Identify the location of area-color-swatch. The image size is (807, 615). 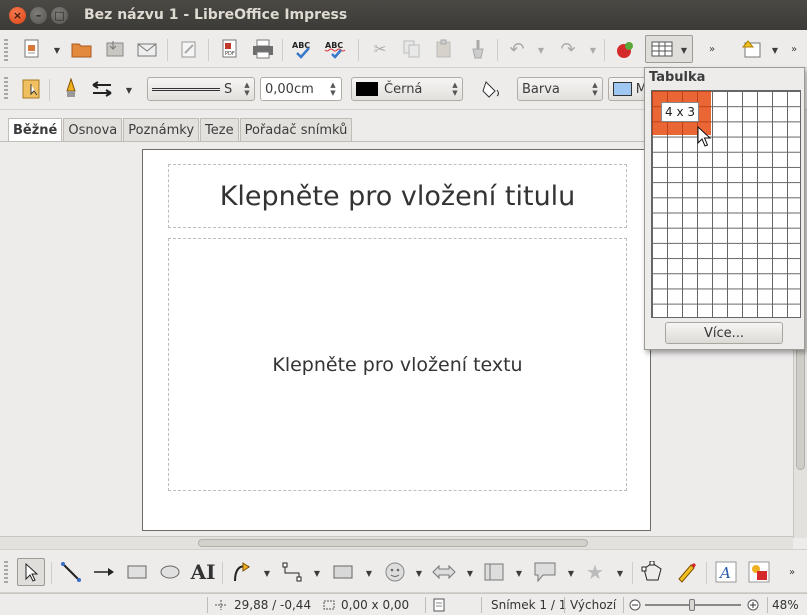
(622, 89).